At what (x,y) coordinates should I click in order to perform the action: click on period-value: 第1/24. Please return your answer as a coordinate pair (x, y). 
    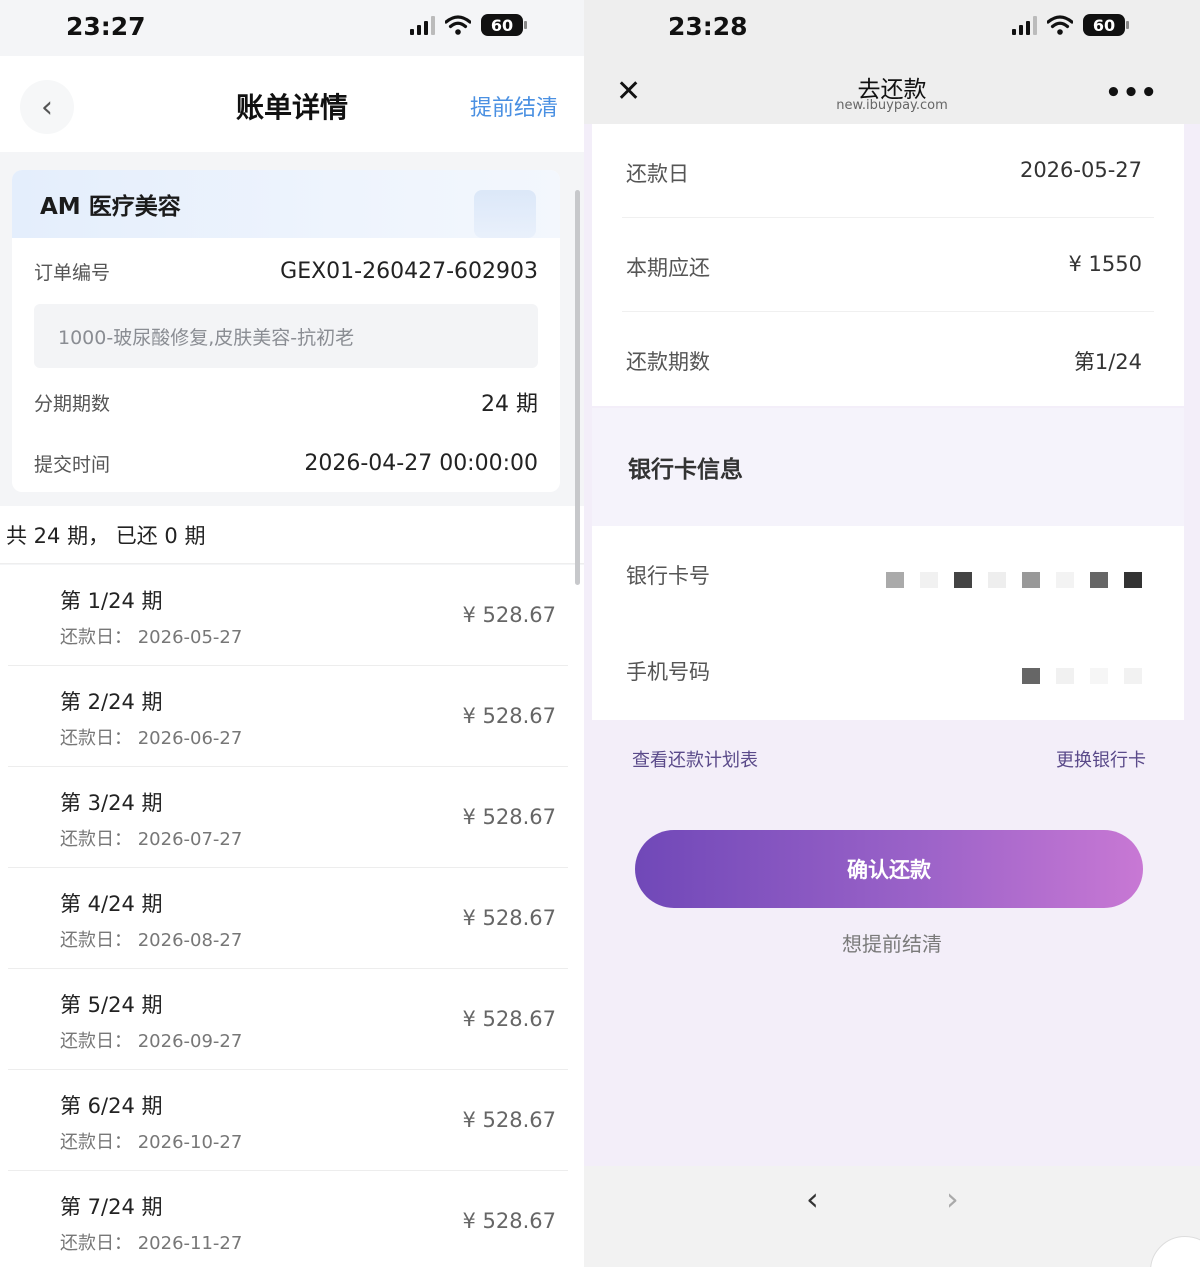
    Looking at the image, I should click on (1107, 362).